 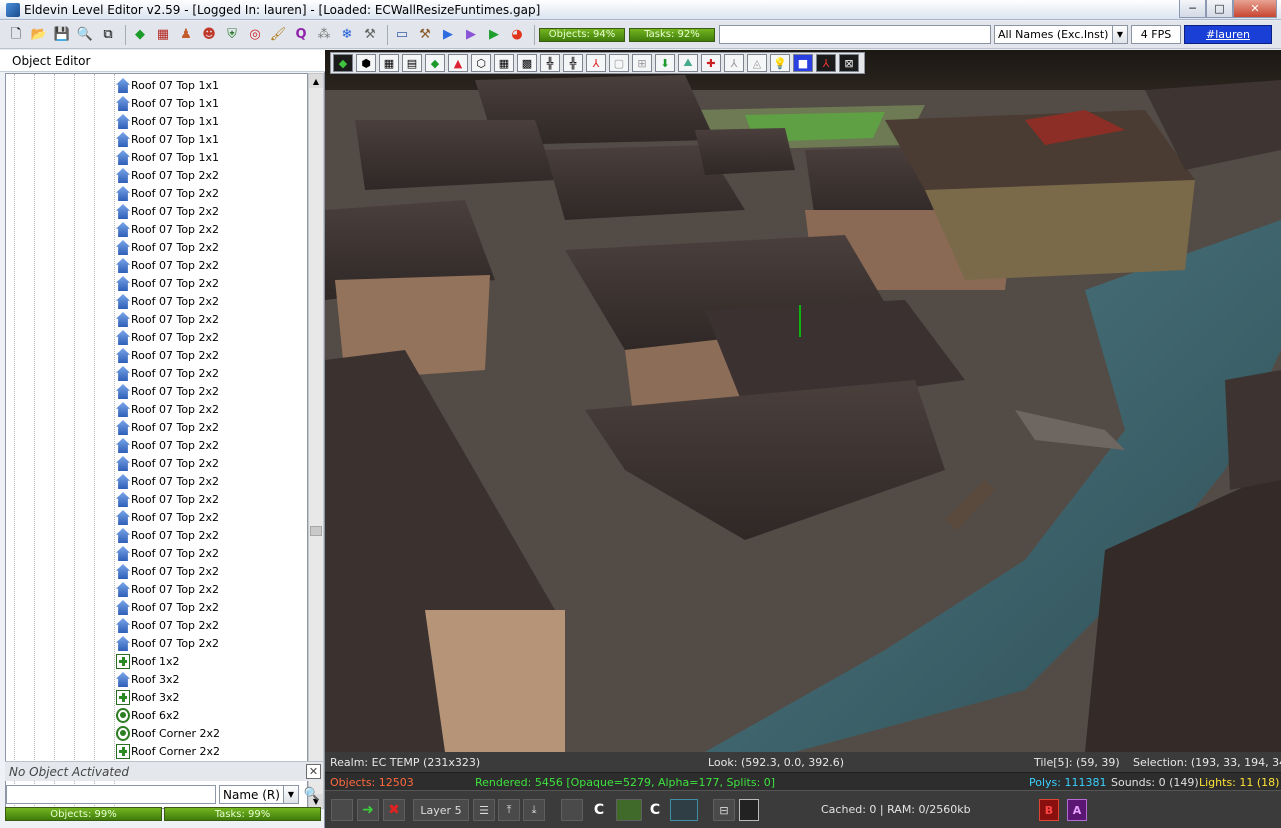 What do you see at coordinates (370, 35) in the screenshot?
I see `tools-icon: ⚒` at bounding box center [370, 35].